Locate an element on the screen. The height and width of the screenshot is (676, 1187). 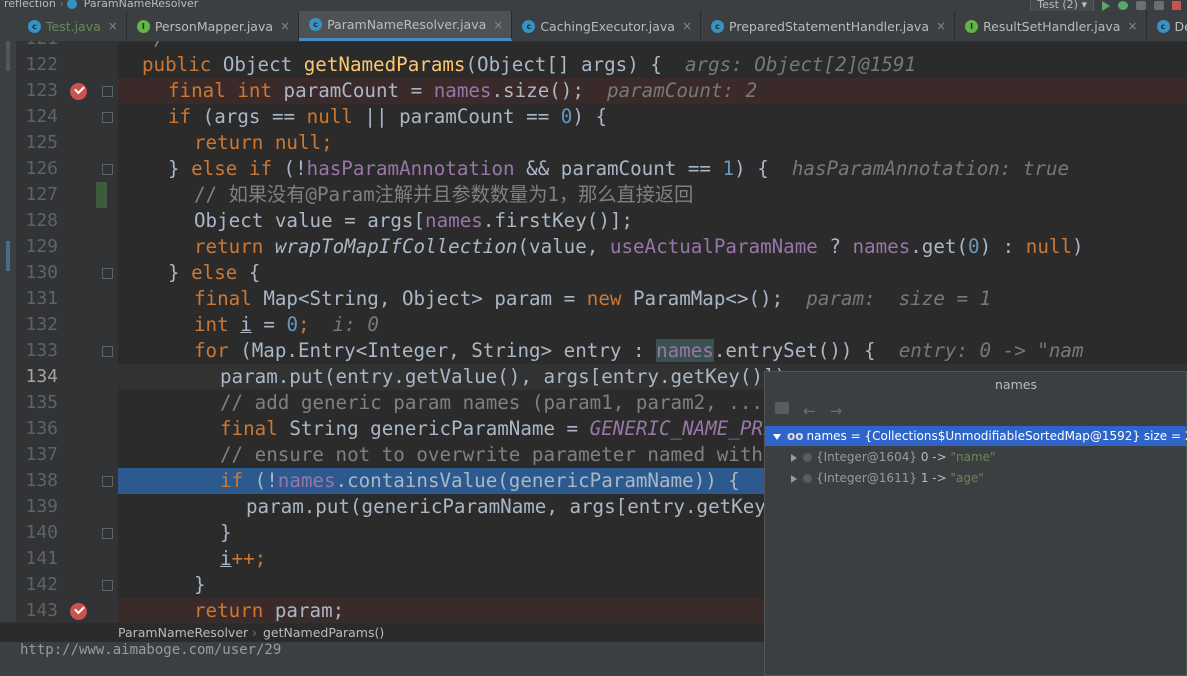
nav-file: ParamNameResolver is located at coordinates (141, 5).